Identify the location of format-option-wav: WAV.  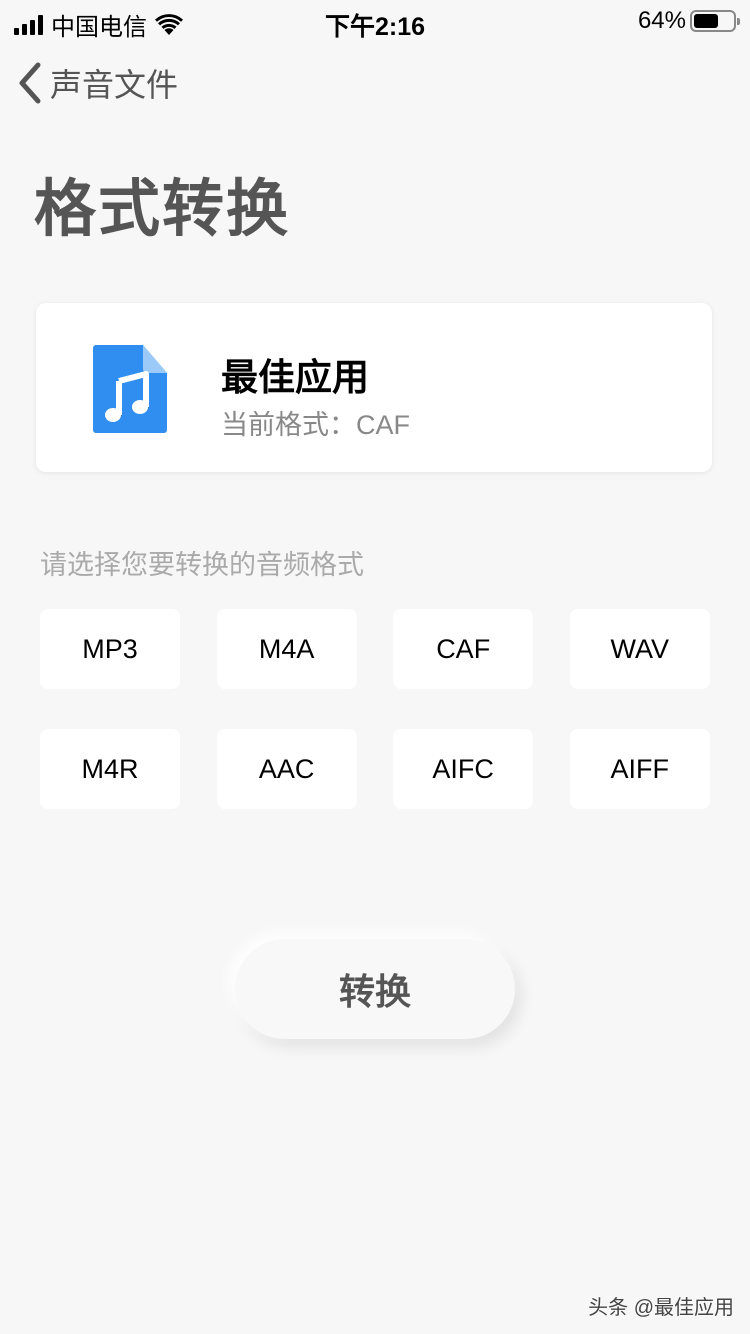
(639, 649).